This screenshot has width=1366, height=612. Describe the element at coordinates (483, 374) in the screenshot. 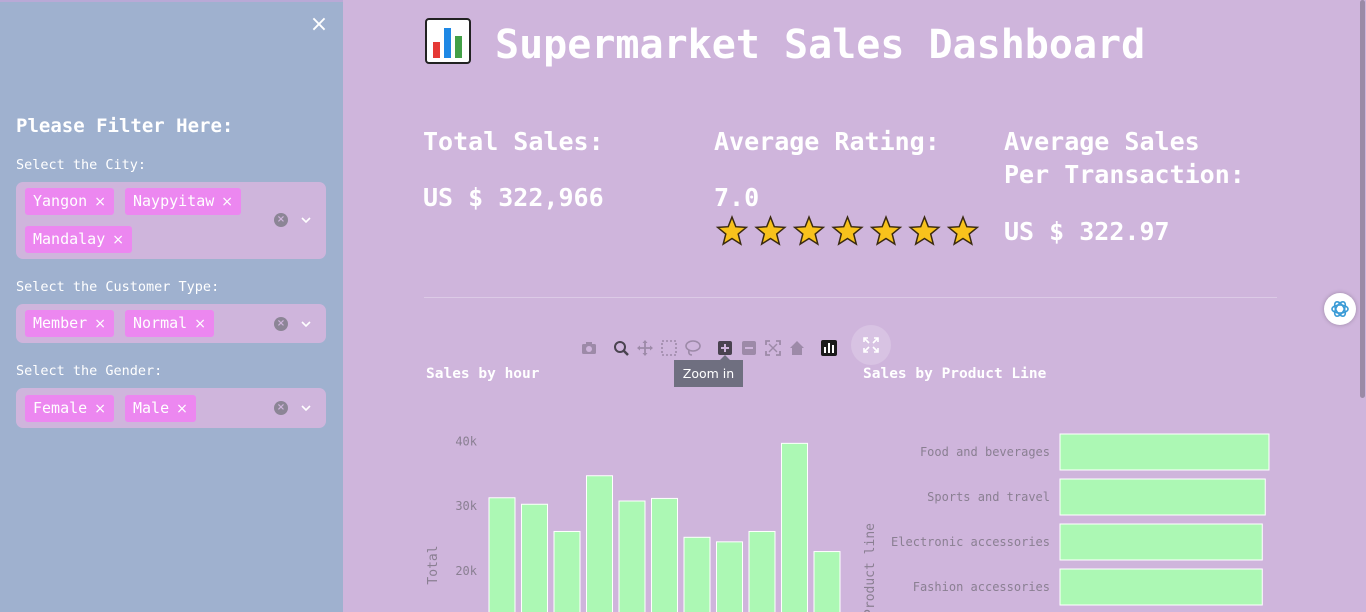

I see `sales-by-hour-title: Sales by hour` at that location.